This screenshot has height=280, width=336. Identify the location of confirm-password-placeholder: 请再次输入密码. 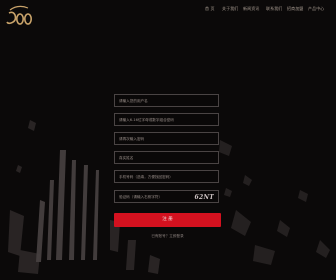
(132, 139).